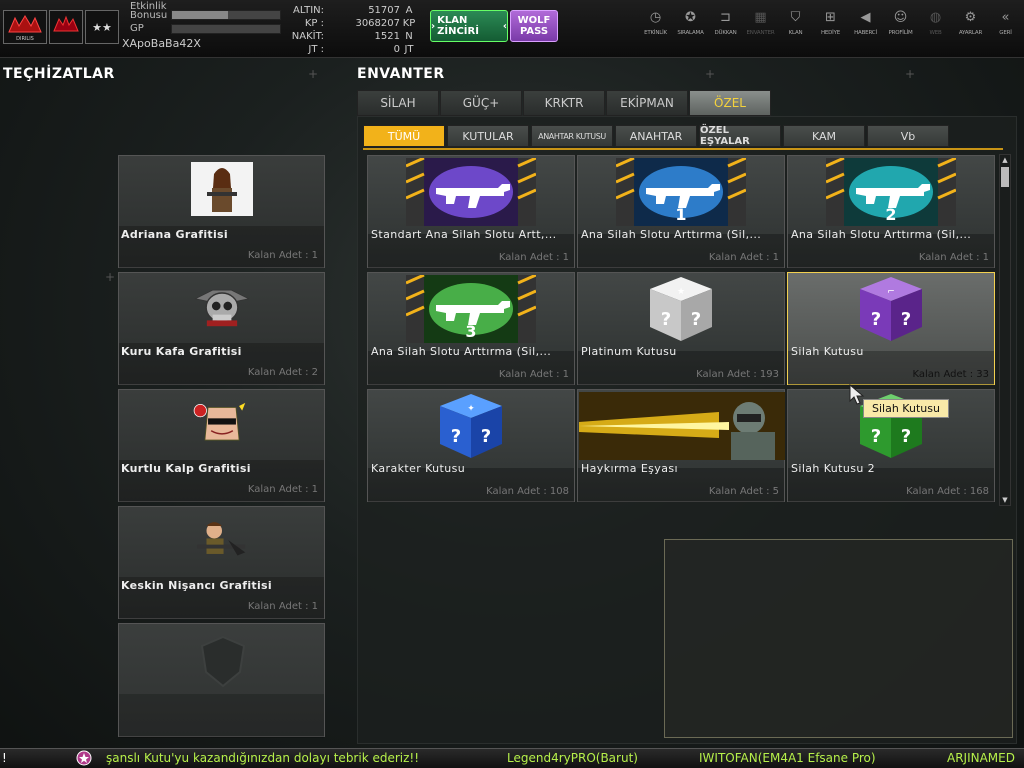 This screenshot has height=768, width=1024. What do you see at coordinates (647, 103) in the screenshot?
I see `tab-3: EKİPMAN` at bounding box center [647, 103].